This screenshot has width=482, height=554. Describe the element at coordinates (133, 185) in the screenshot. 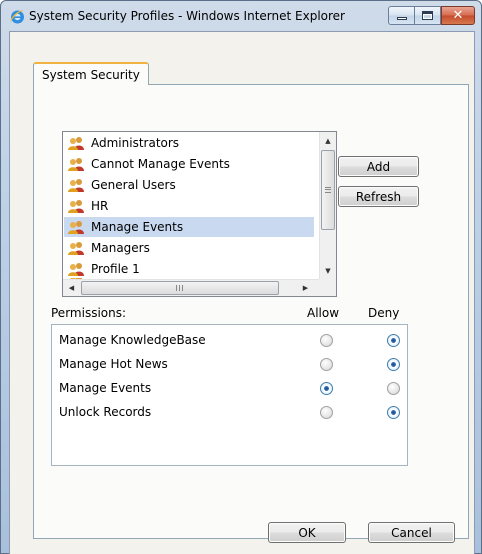

I see `list-item-label: General Users` at that location.